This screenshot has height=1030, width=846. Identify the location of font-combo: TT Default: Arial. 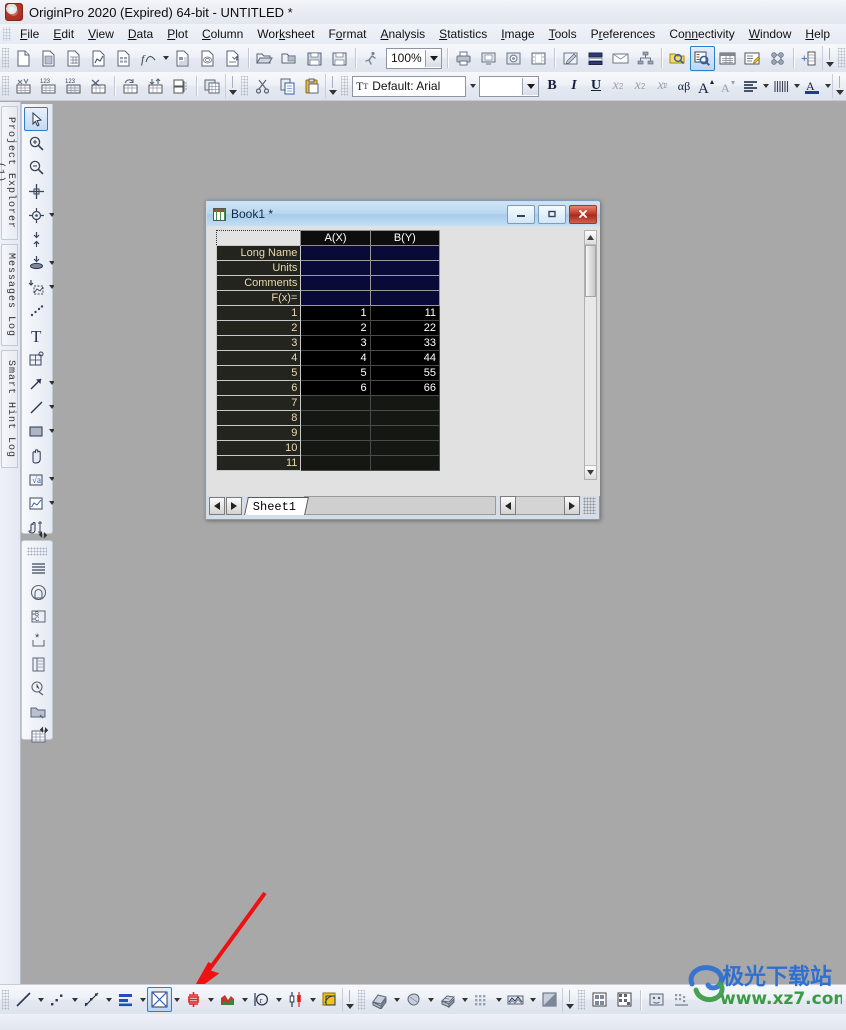
(409, 86).